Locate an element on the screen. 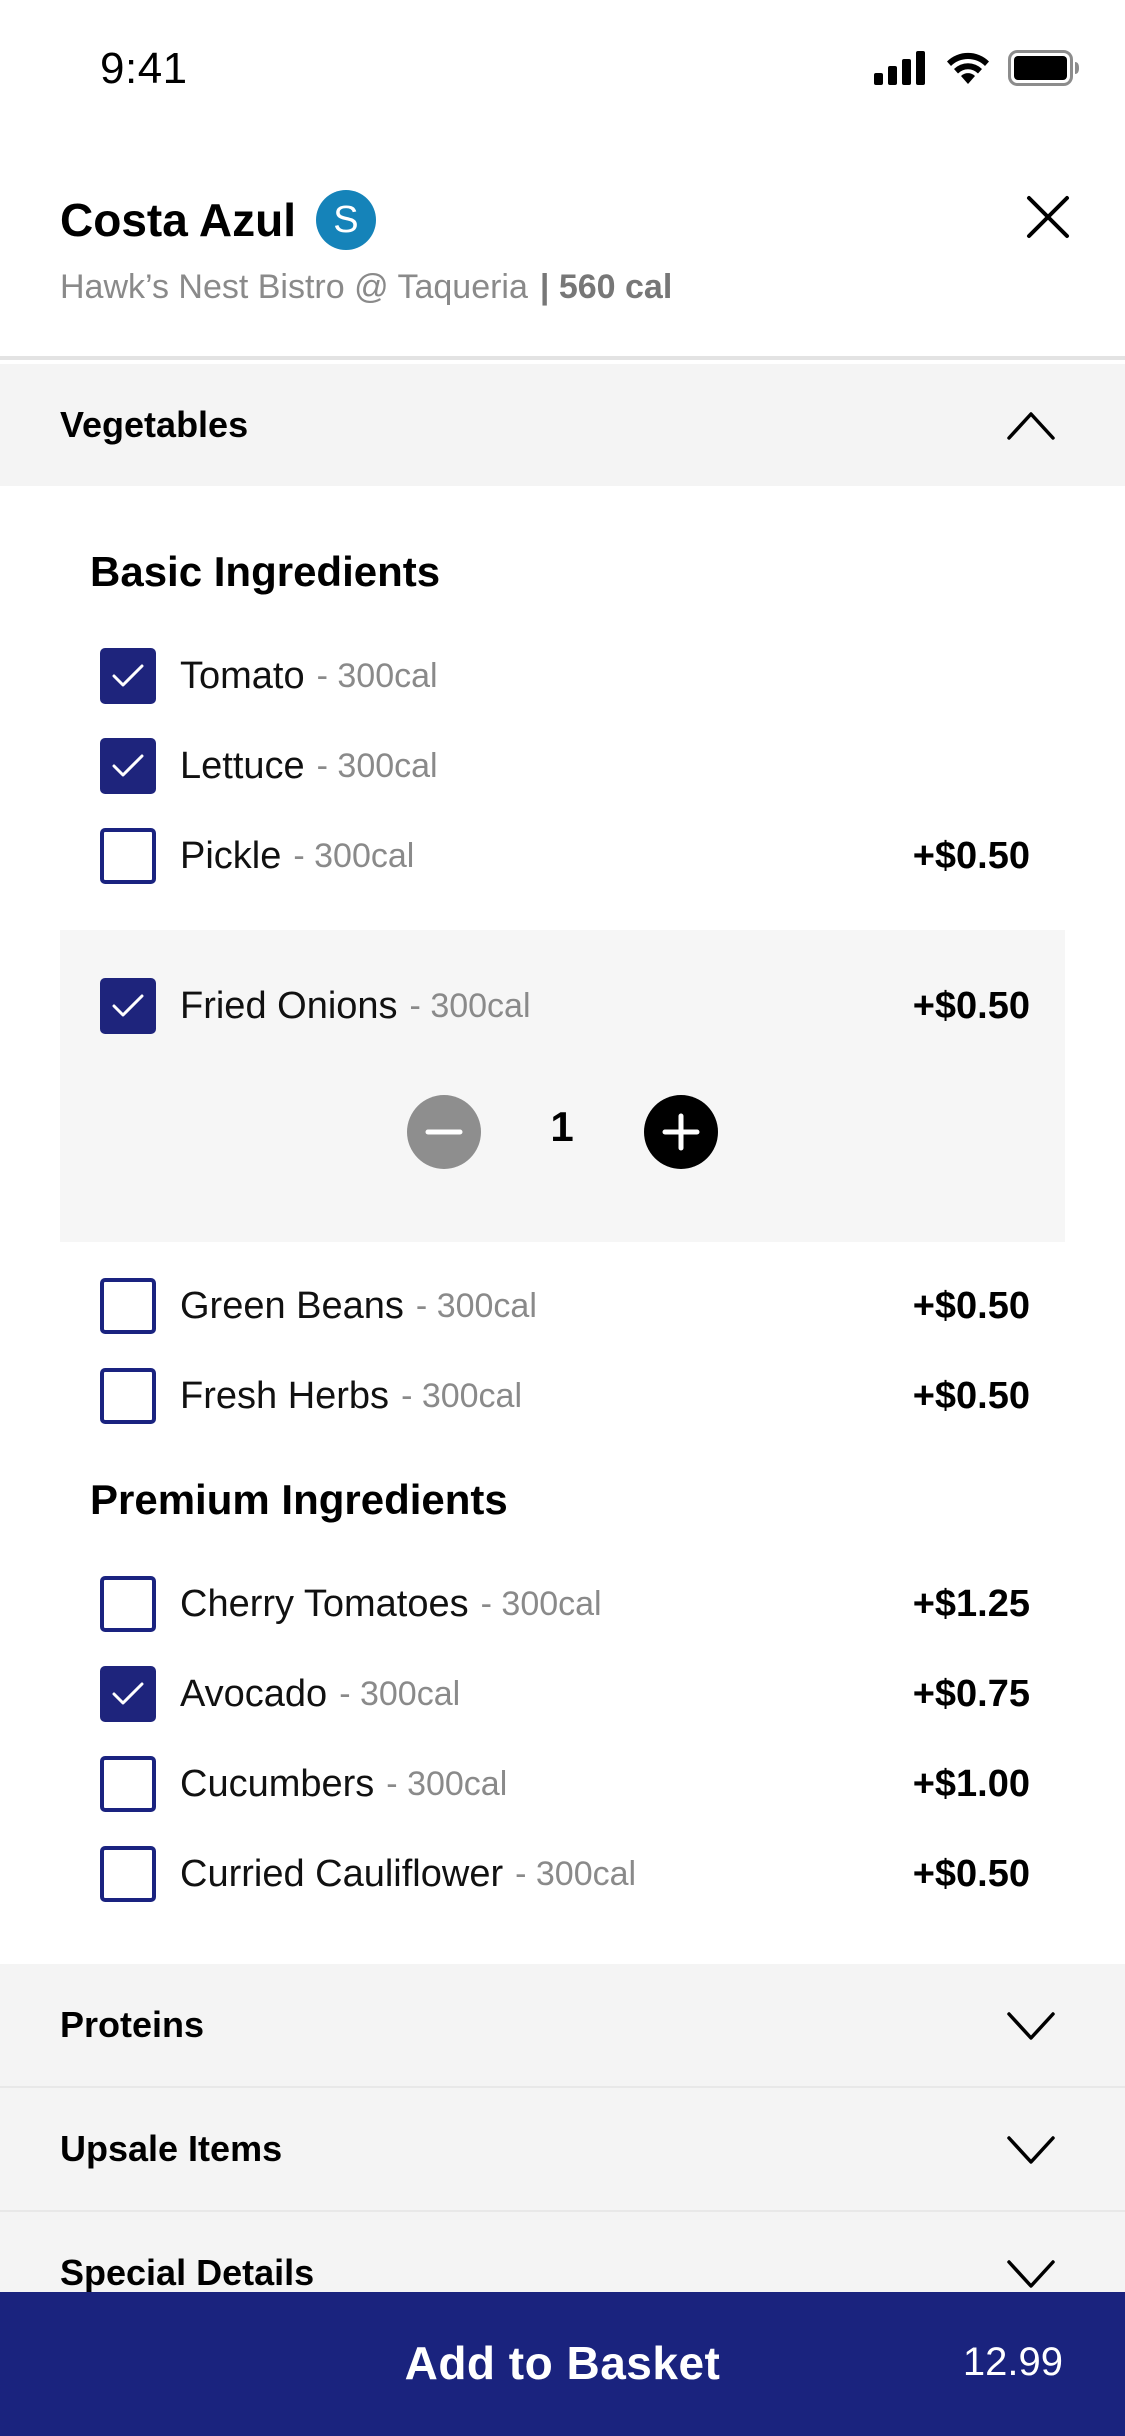  chevron-up-icon is located at coordinates (1031, 426).